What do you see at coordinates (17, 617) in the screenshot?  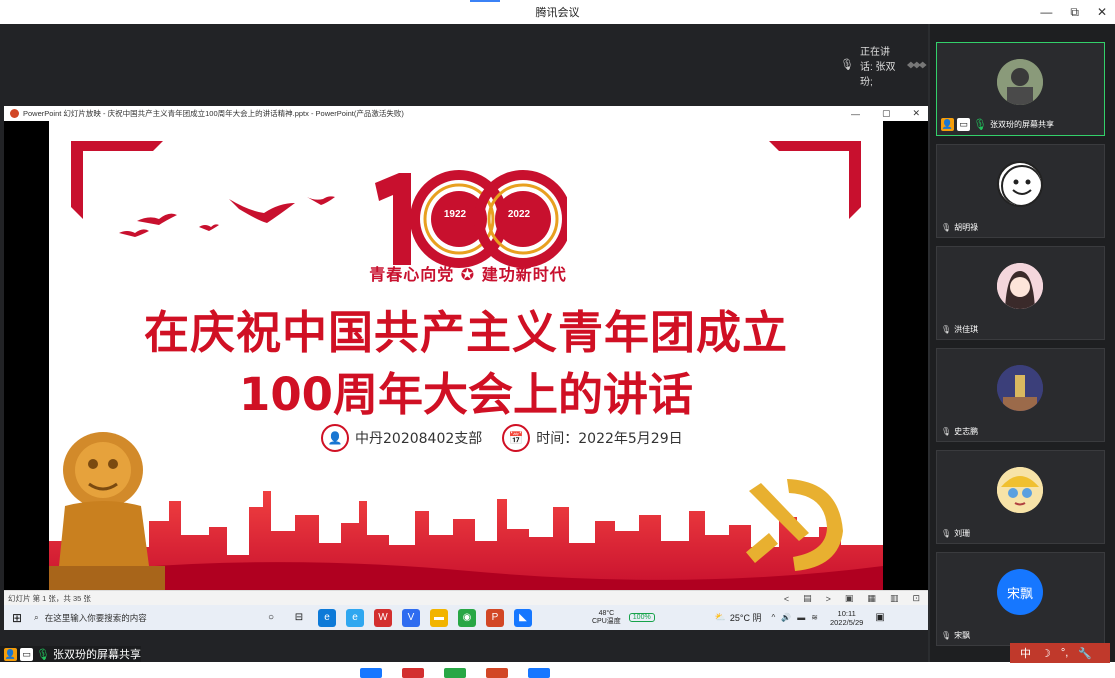 I see `windows-start-icon: ⊞` at bounding box center [17, 617].